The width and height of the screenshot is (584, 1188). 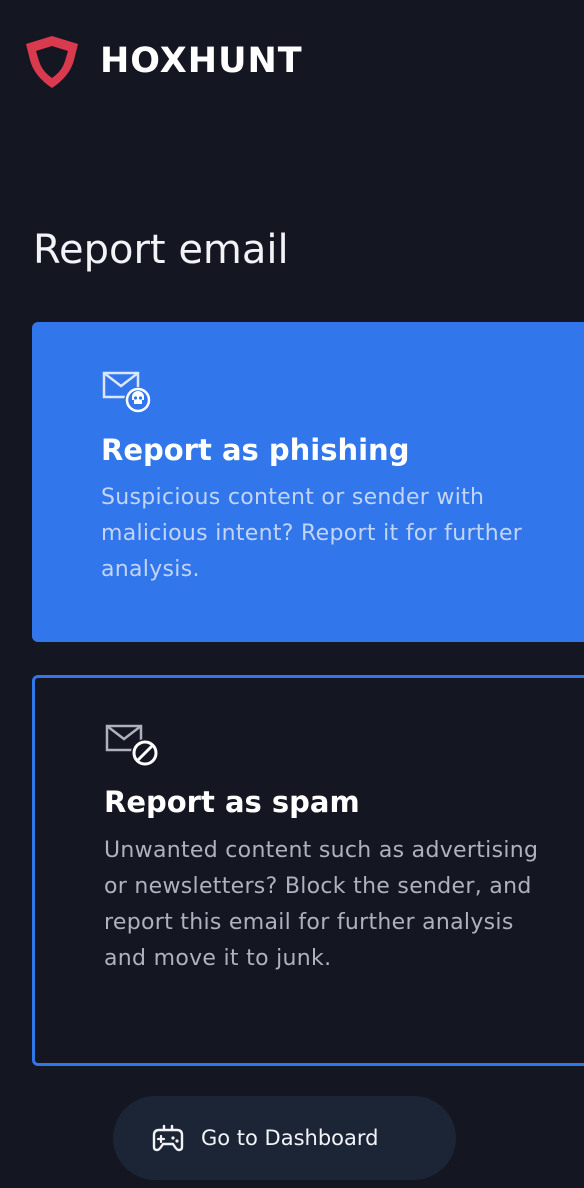 I want to click on page-title: Report email, so click(x=161, y=250).